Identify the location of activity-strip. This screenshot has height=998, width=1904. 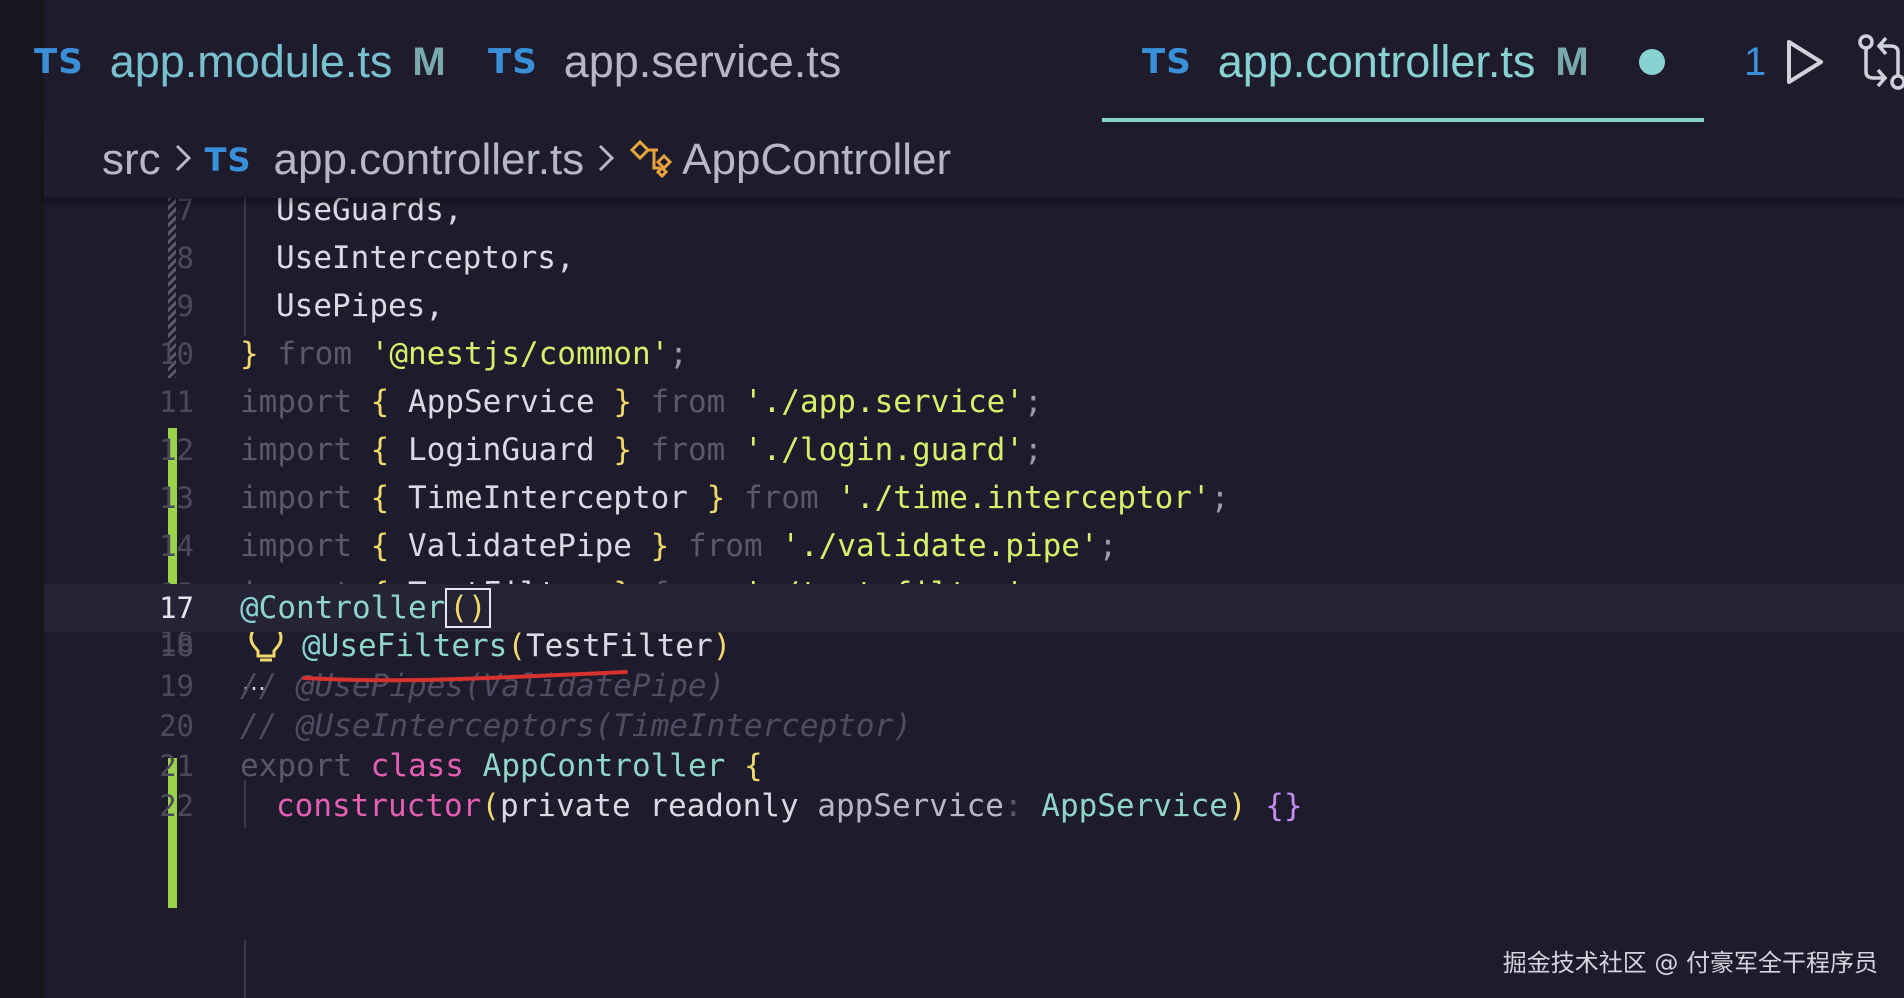
(23, 499).